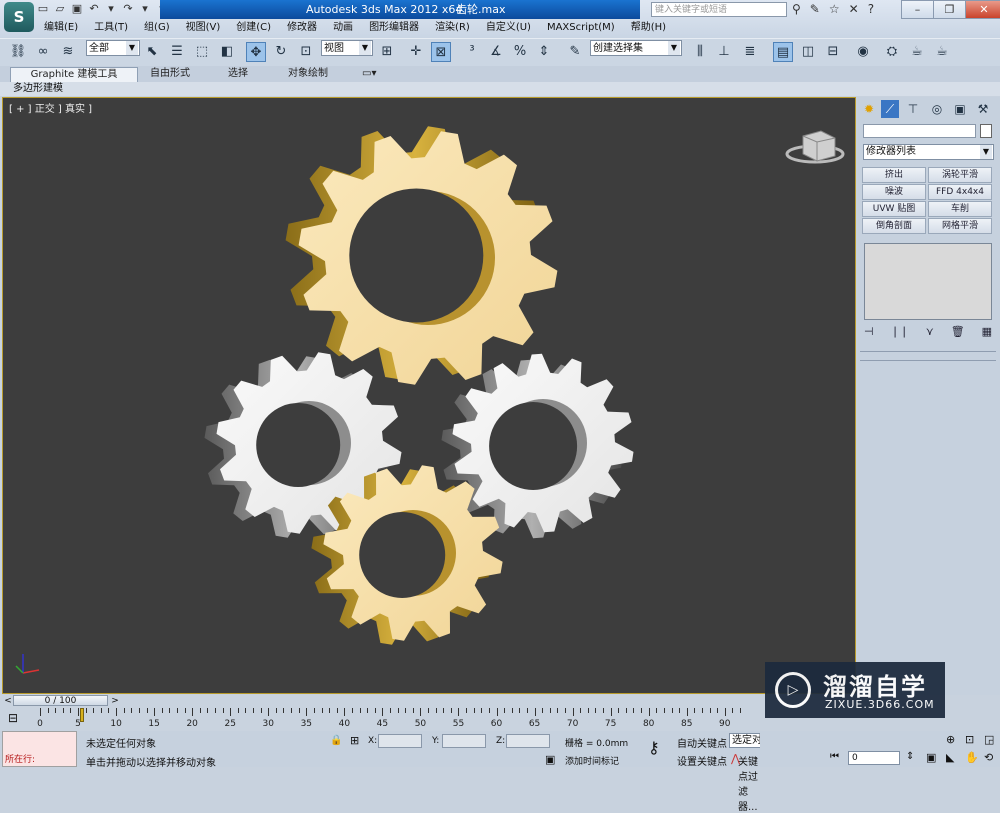 This screenshot has width=1000, height=813. What do you see at coordinates (894, 209) in the screenshot?
I see `modifier-button: UVW 贴图` at bounding box center [894, 209].